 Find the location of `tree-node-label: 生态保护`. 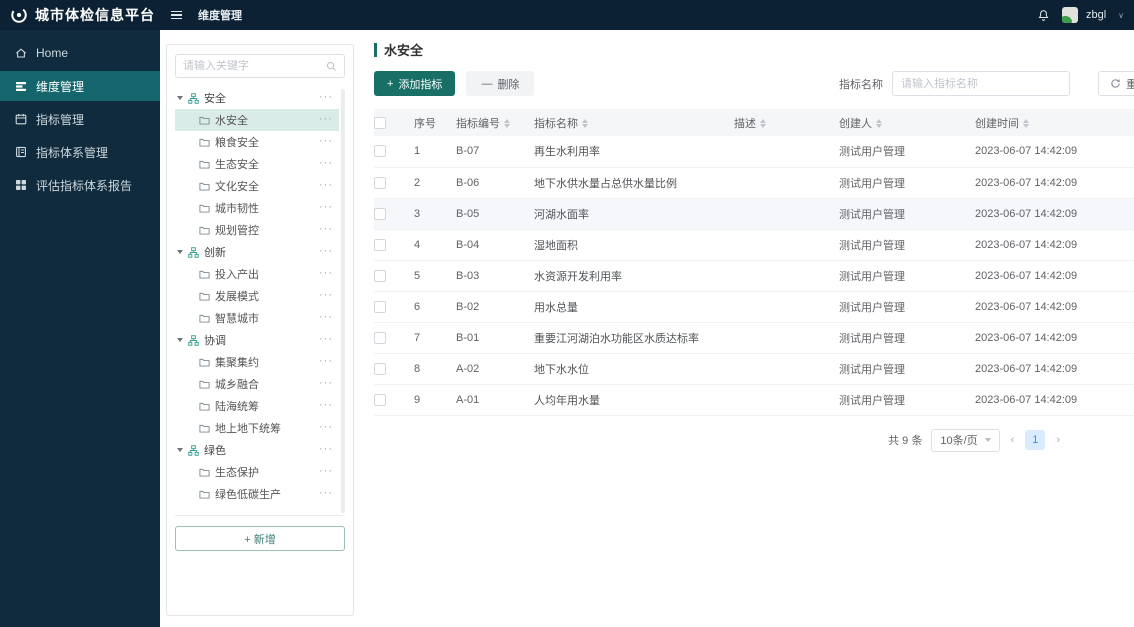

tree-node-label: 生态保护 is located at coordinates (237, 473).